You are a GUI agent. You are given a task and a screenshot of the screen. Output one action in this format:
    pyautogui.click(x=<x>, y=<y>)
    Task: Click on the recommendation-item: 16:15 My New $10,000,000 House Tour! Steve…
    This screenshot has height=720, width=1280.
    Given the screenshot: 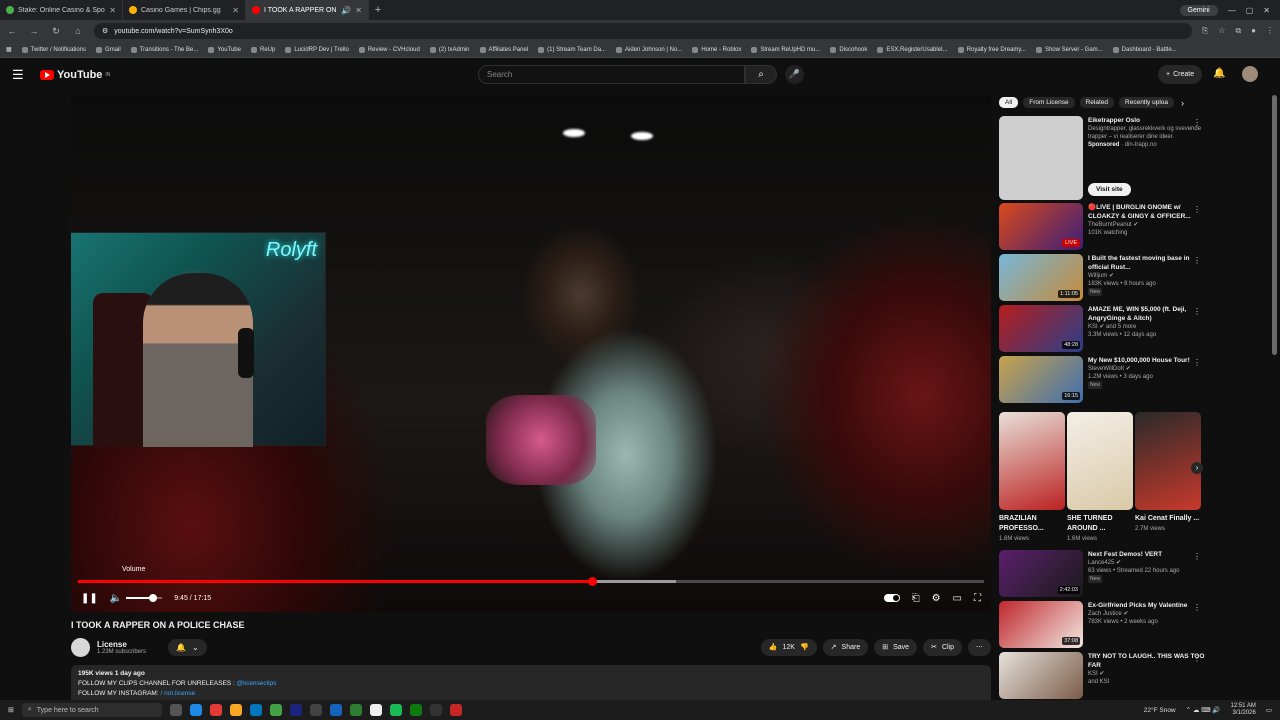 What is the action you would take?
    pyautogui.click(x=1103, y=381)
    